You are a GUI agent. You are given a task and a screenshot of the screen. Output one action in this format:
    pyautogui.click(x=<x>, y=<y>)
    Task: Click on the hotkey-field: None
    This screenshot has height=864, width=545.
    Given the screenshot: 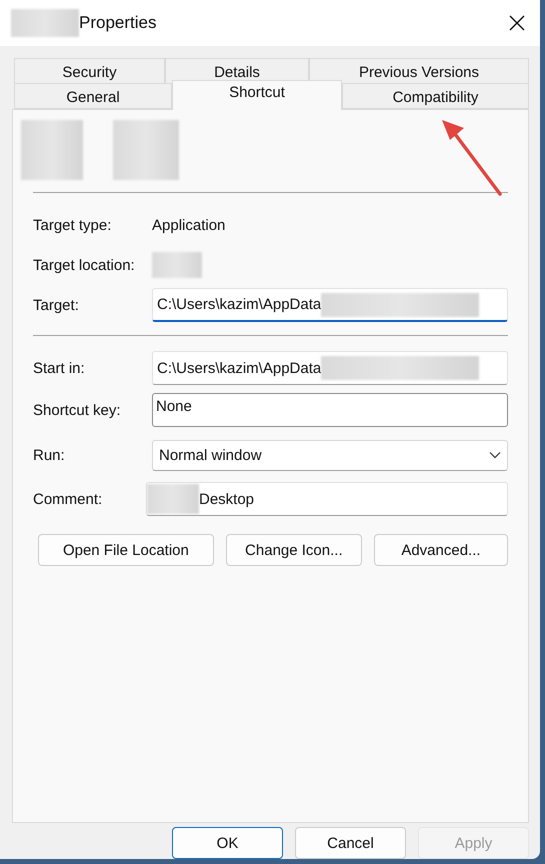 What is the action you would take?
    pyautogui.click(x=330, y=410)
    